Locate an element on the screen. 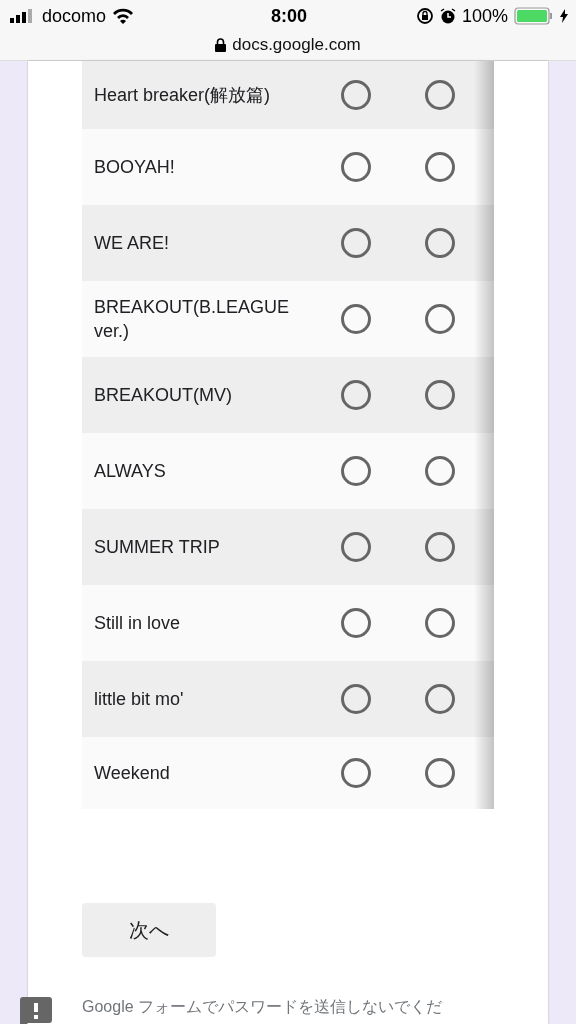 Image resolution: width=576 pixels, height=1024 pixels. lock-icon is located at coordinates (221, 45).